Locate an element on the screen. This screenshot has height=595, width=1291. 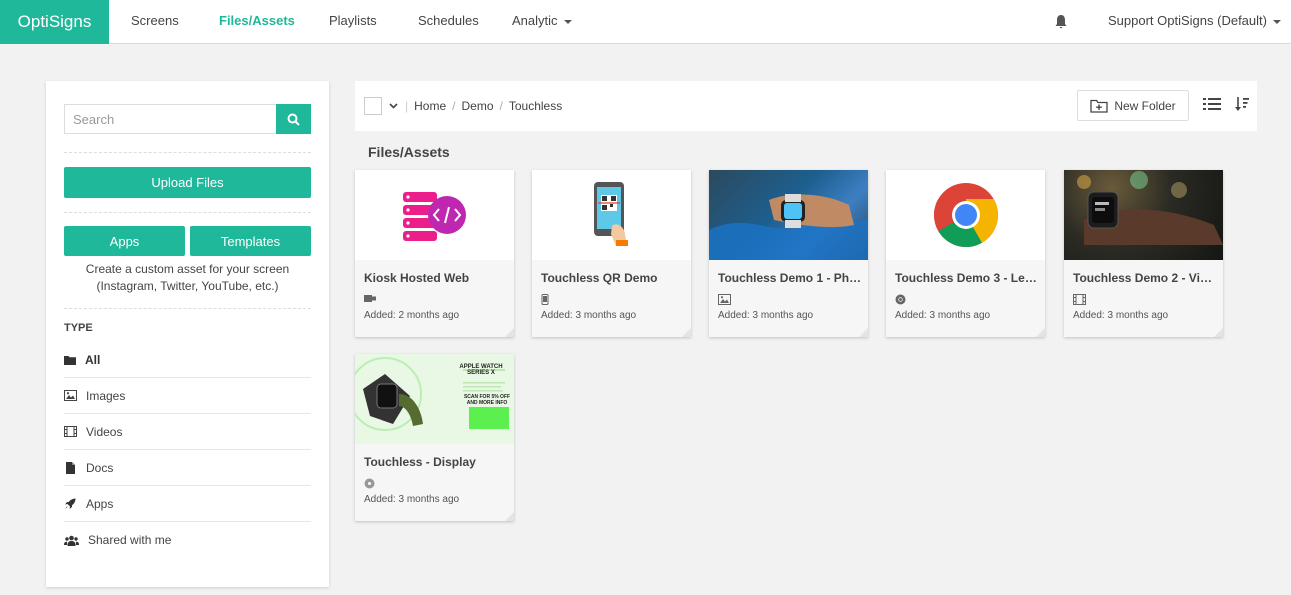
nav-screens: Screens is located at coordinates (155, 22).